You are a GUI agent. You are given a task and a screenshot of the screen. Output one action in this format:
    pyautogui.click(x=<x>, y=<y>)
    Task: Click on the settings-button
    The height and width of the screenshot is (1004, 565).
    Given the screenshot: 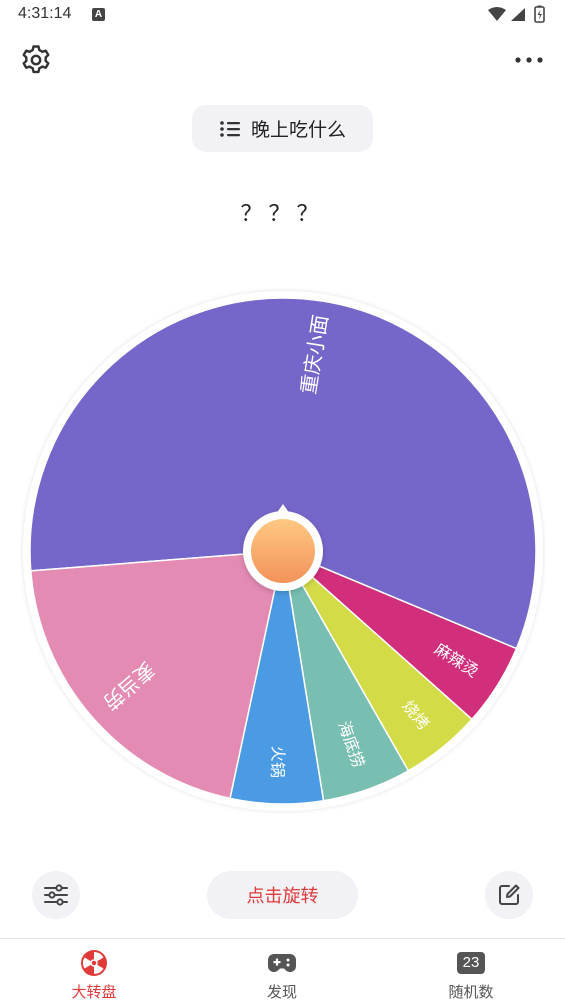 What is the action you would take?
    pyautogui.click(x=36, y=60)
    